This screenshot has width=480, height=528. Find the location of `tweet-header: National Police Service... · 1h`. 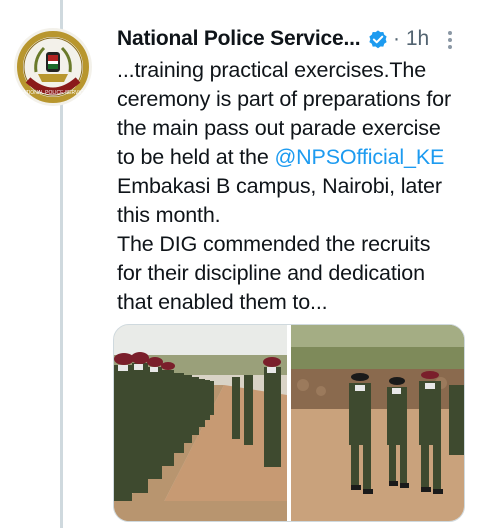

tweet-header: National Police Service... · 1h is located at coordinates (292, 41).